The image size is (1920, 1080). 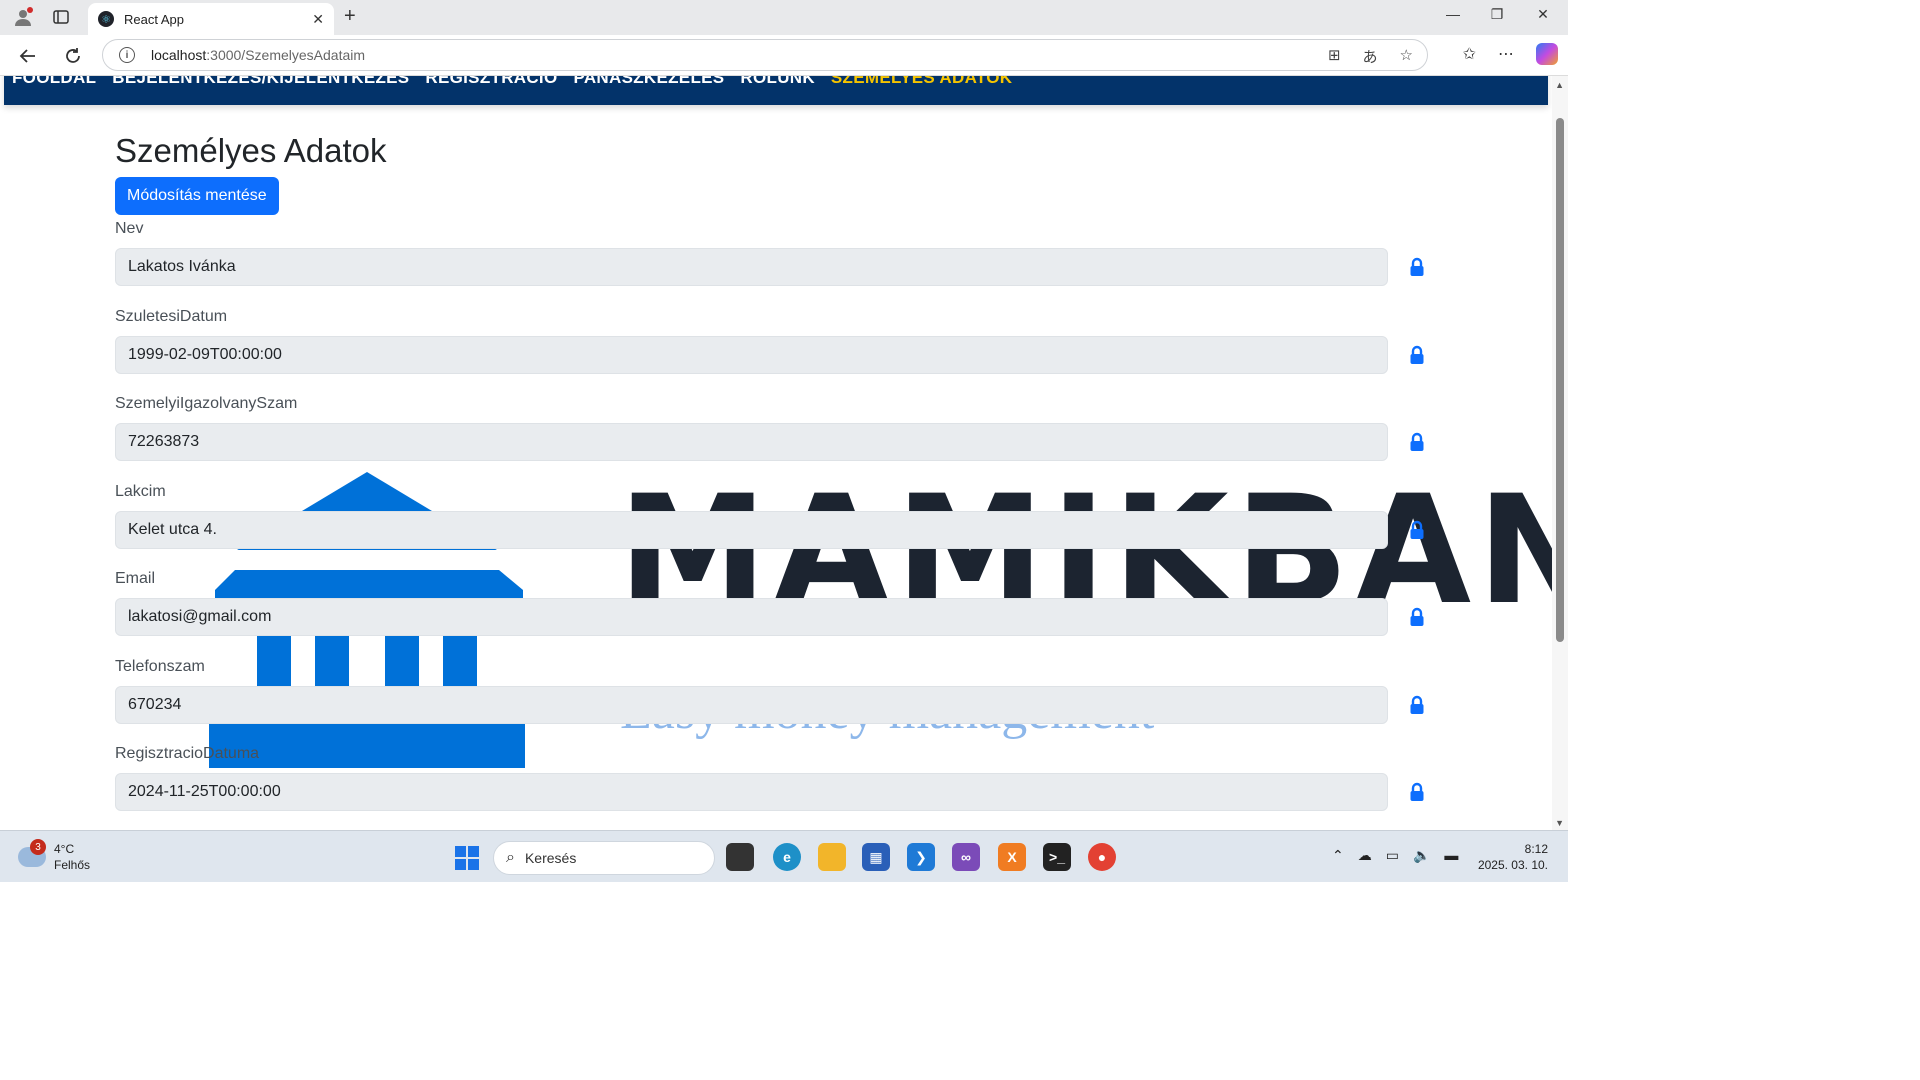 What do you see at coordinates (1102, 857) in the screenshot?
I see `chrome-icon: ●` at bounding box center [1102, 857].